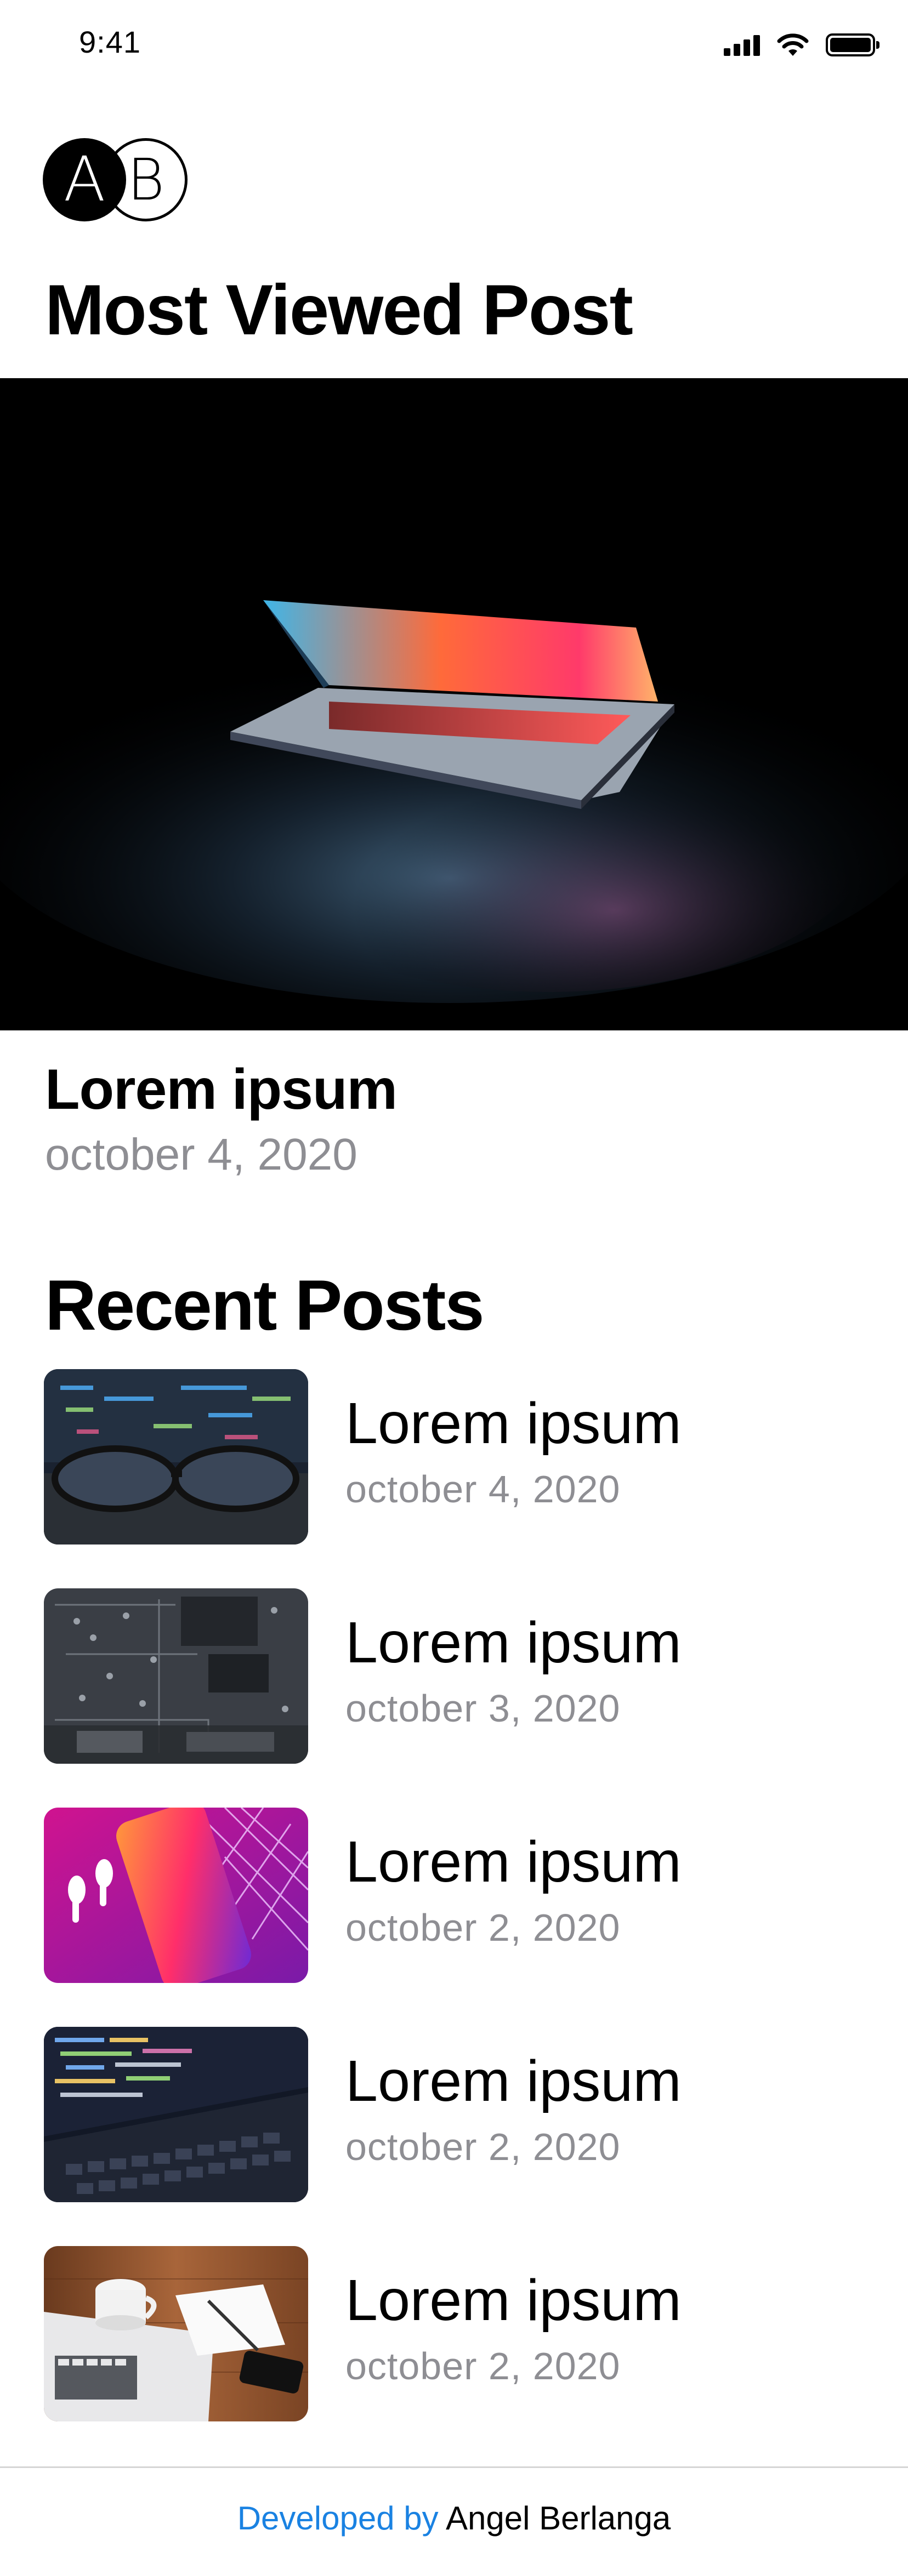 The height and width of the screenshot is (2576, 908). Describe the element at coordinates (201, 1154) in the screenshot. I see `most-viewed-date: october 4, 2020` at that location.